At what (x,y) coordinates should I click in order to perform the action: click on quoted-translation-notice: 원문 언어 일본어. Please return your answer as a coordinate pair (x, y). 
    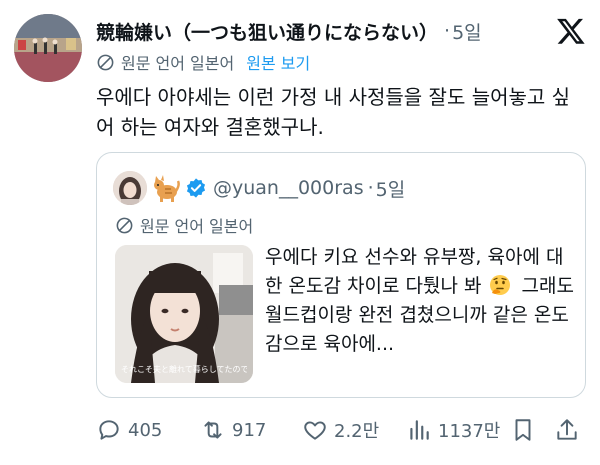
    Looking at the image, I should click on (184, 225).